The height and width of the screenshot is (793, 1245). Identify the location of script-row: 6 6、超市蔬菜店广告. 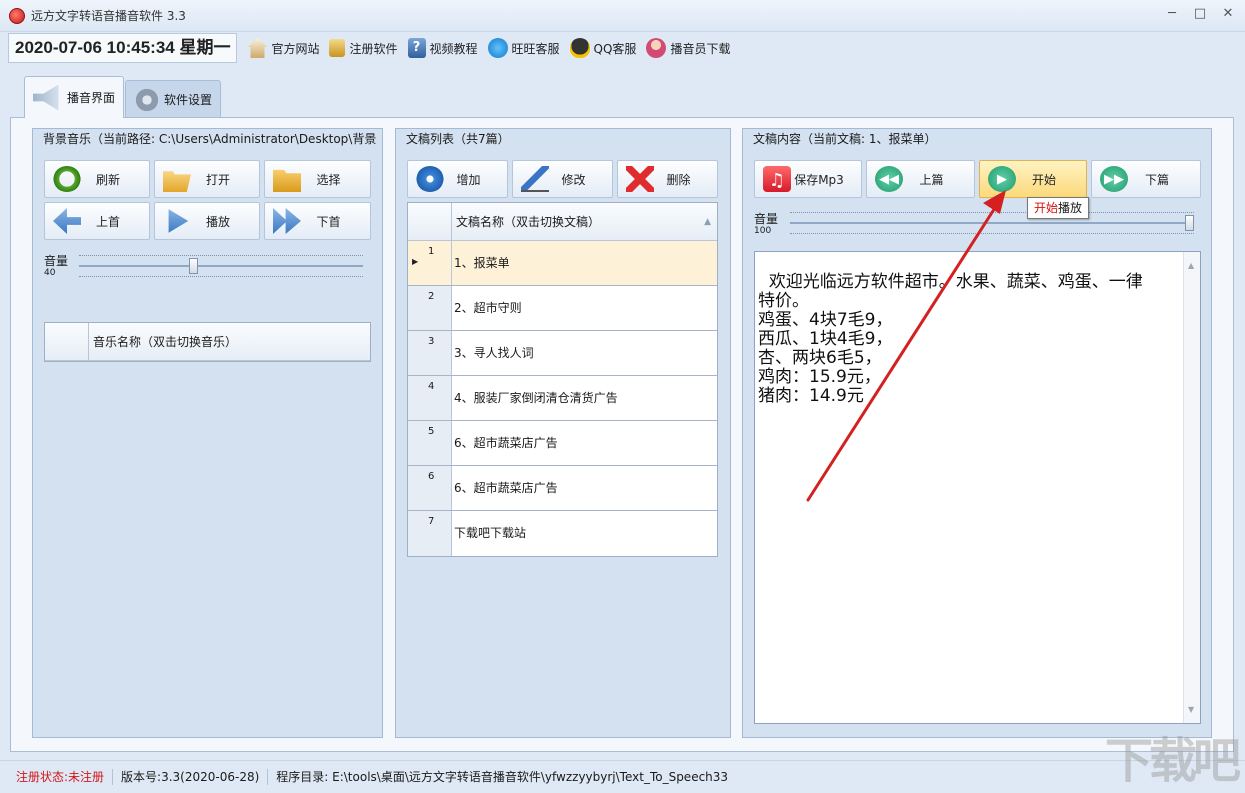
(562, 488).